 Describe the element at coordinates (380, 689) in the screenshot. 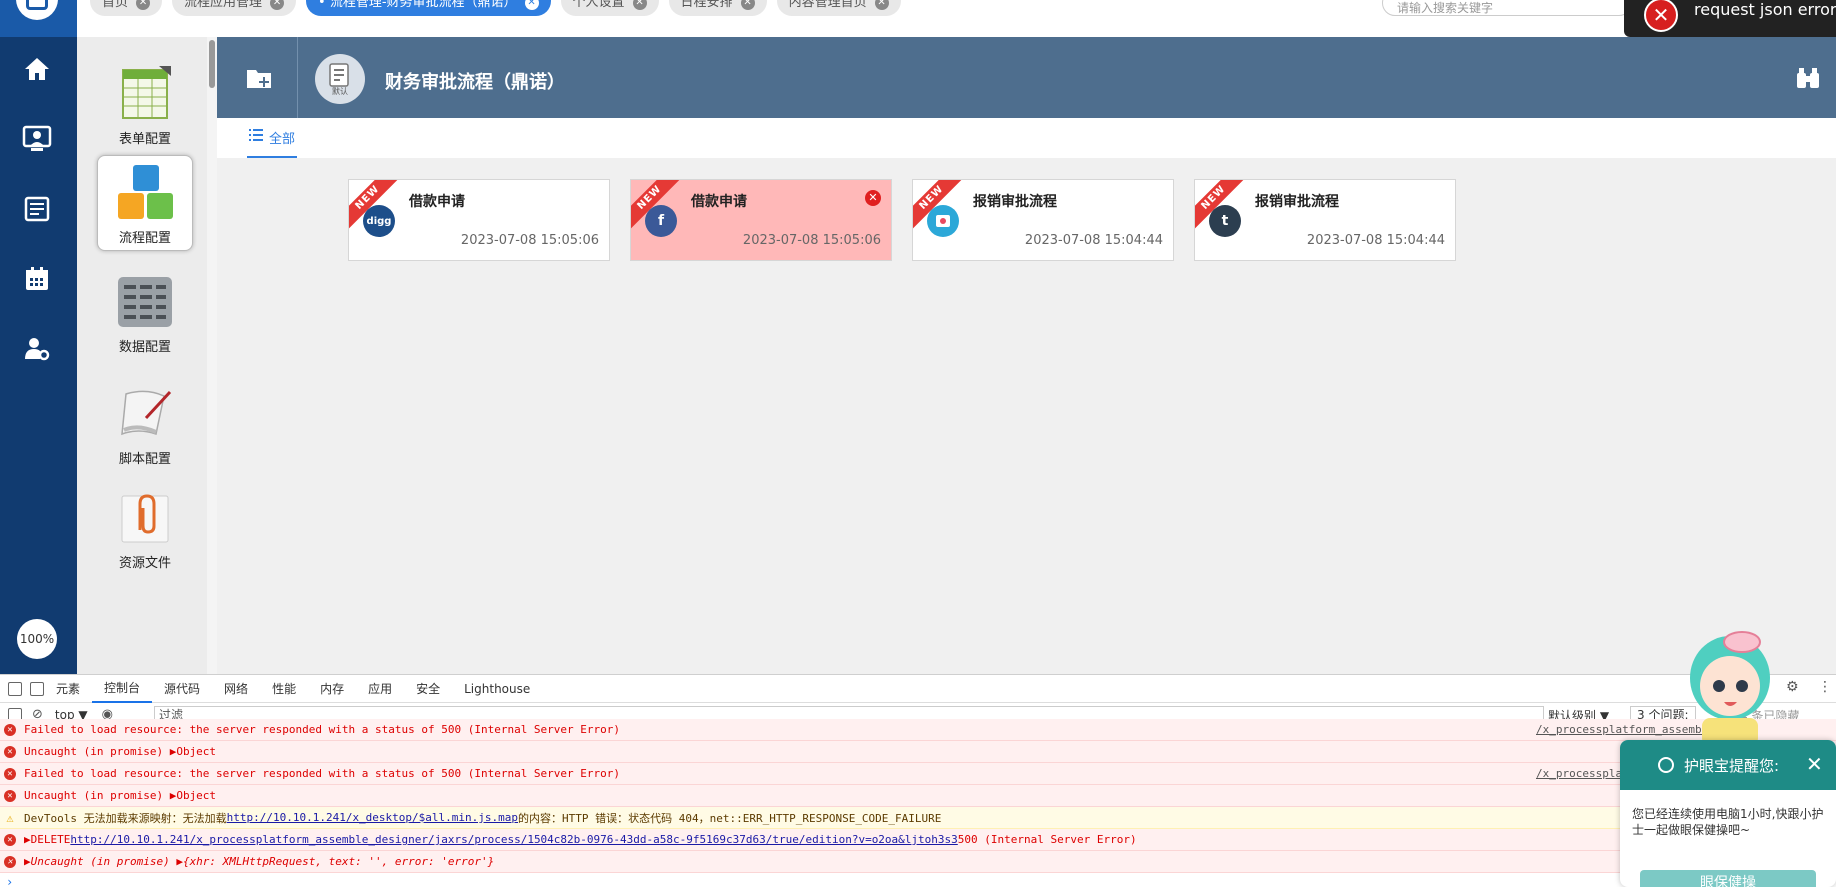

I see `devtools-tab-application: 应用` at that location.